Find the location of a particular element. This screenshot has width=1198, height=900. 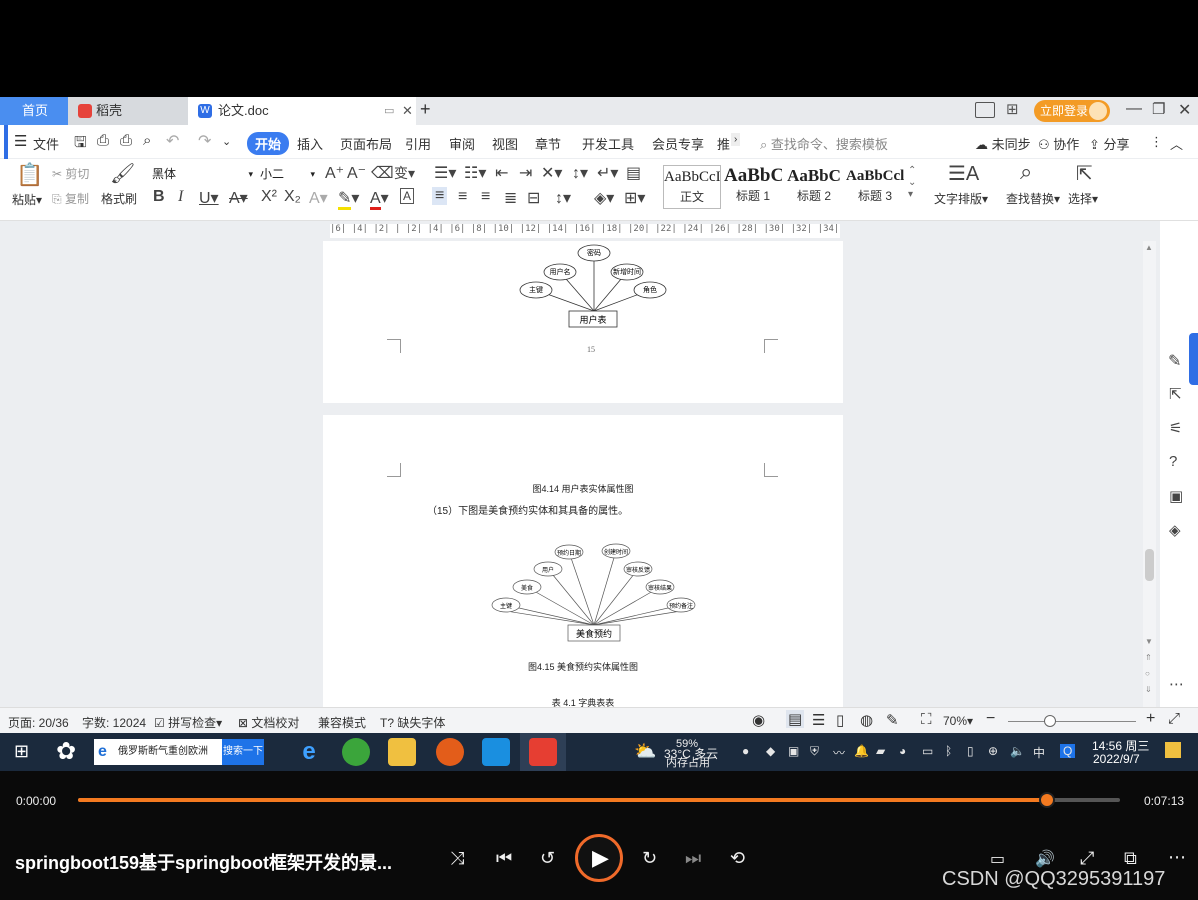

subtitles-icon: ▭ is located at coordinates (997, 859).